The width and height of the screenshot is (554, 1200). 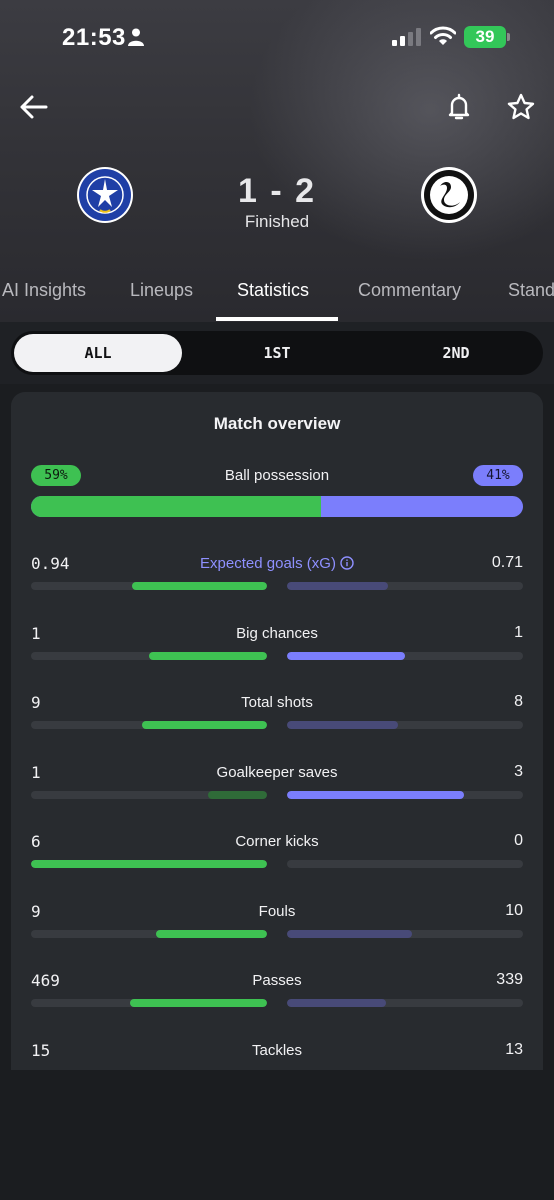 I want to click on stat-label: Passes, so click(x=277, y=980).